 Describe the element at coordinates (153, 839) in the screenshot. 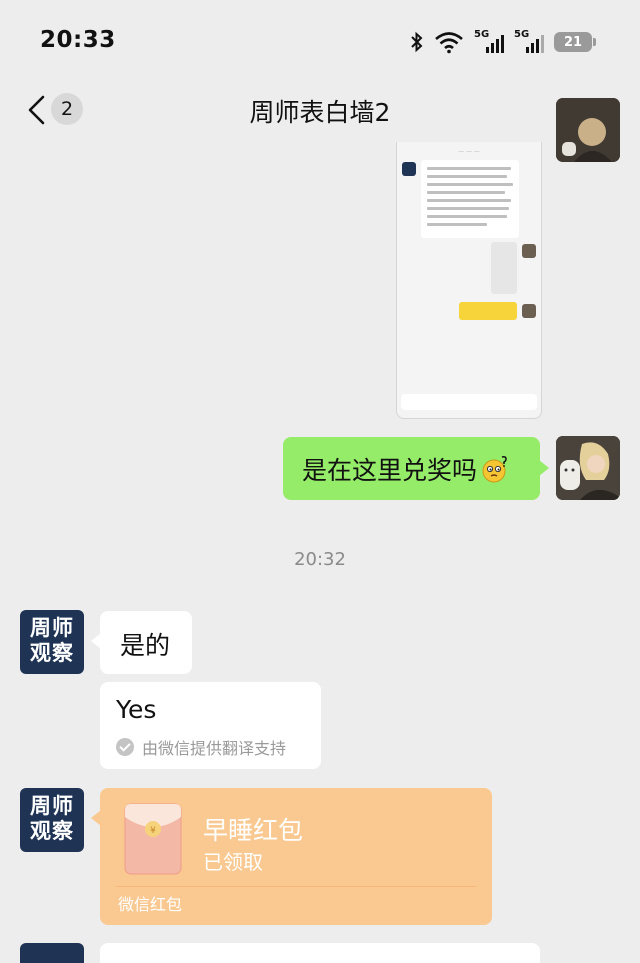

I see `red-envelope-icon: ¥` at that location.